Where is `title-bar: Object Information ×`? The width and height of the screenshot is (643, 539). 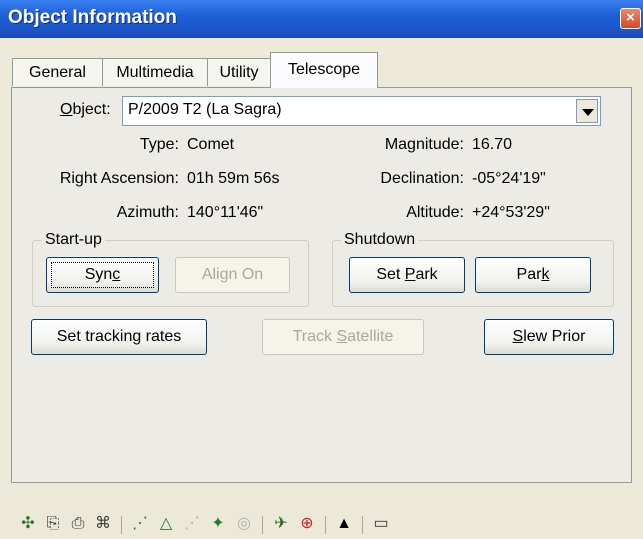 title-bar: Object Information × is located at coordinates (321, 19).